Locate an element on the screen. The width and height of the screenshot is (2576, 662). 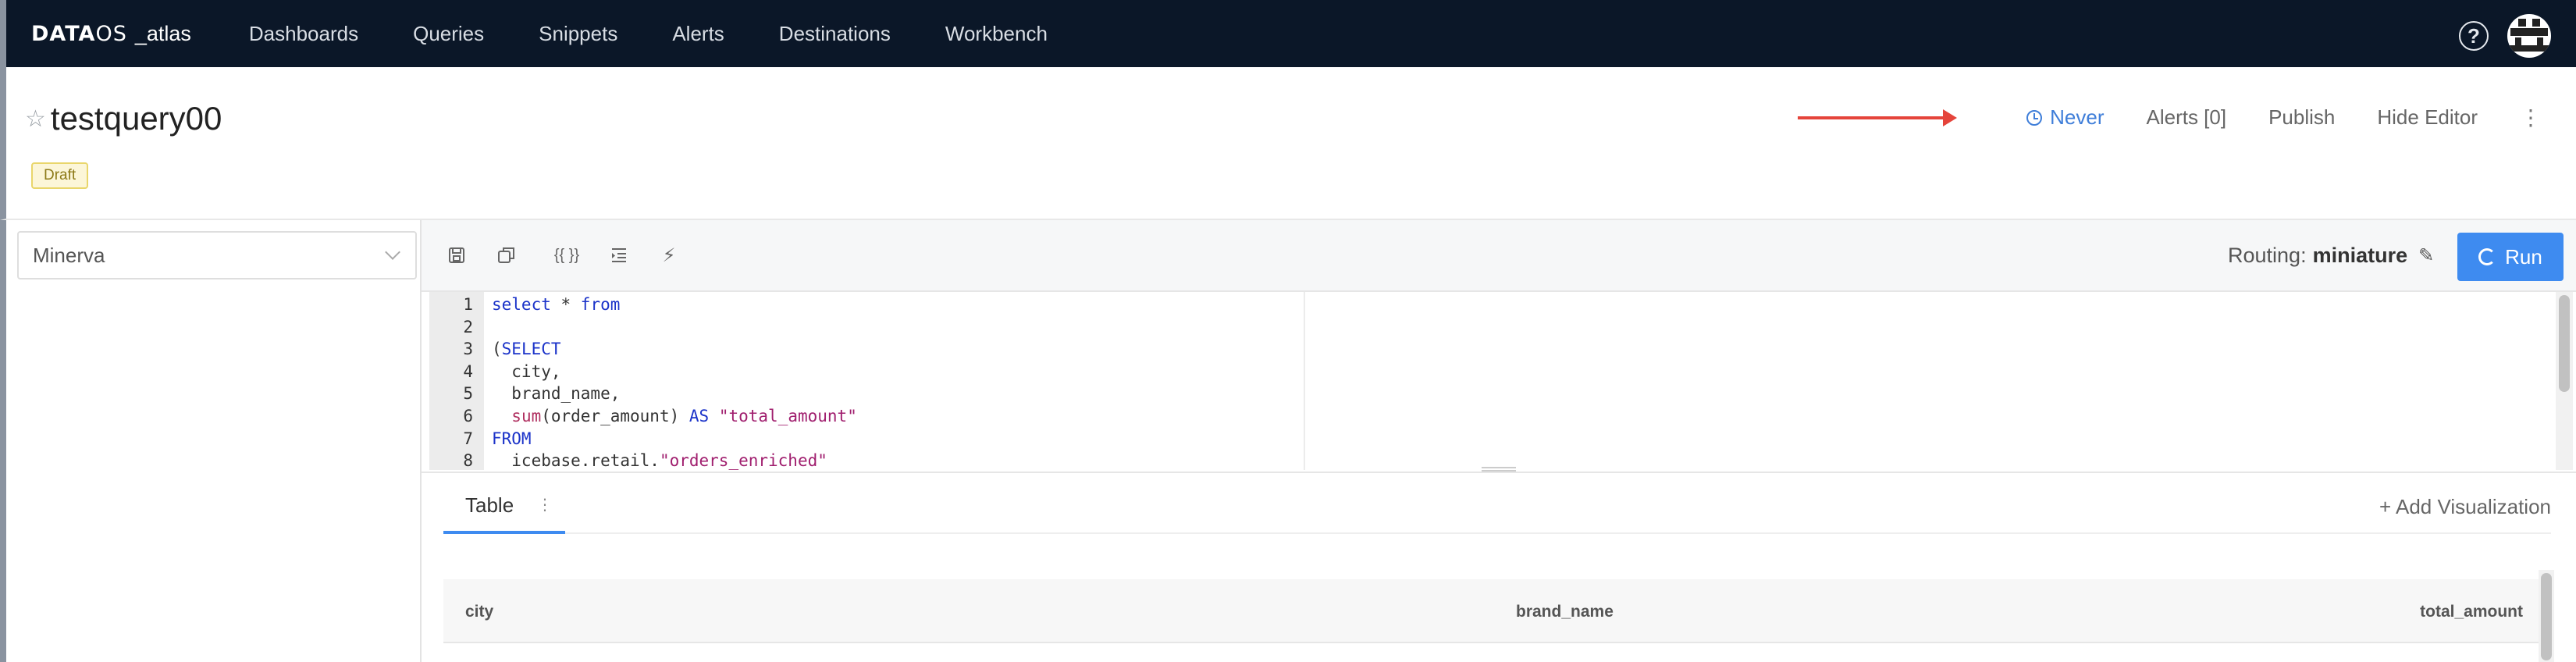
logo-brand-thin: OS is located at coordinates (111, 33).